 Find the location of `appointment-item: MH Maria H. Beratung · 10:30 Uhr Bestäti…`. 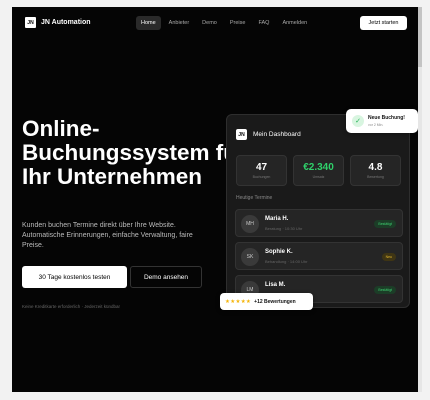

appointment-item: MH Maria H. Beratung · 10:30 Uhr Bestäti… is located at coordinates (319, 223).